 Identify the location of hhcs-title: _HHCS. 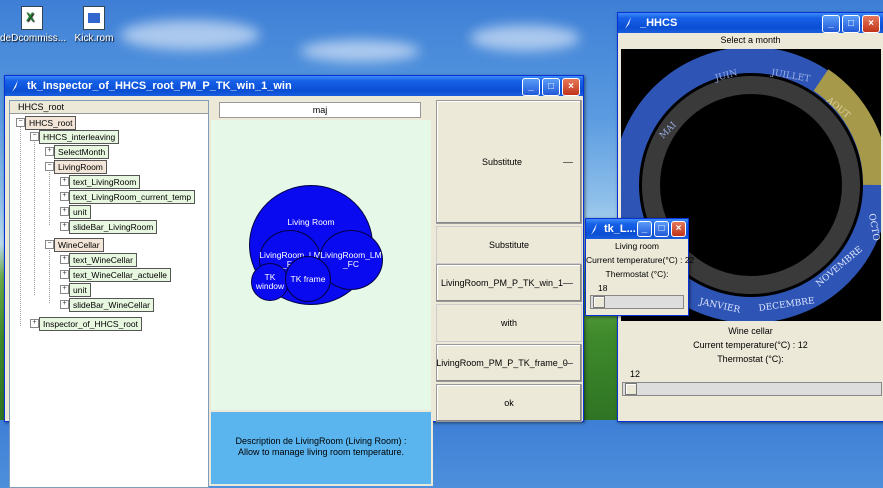
(659, 23).